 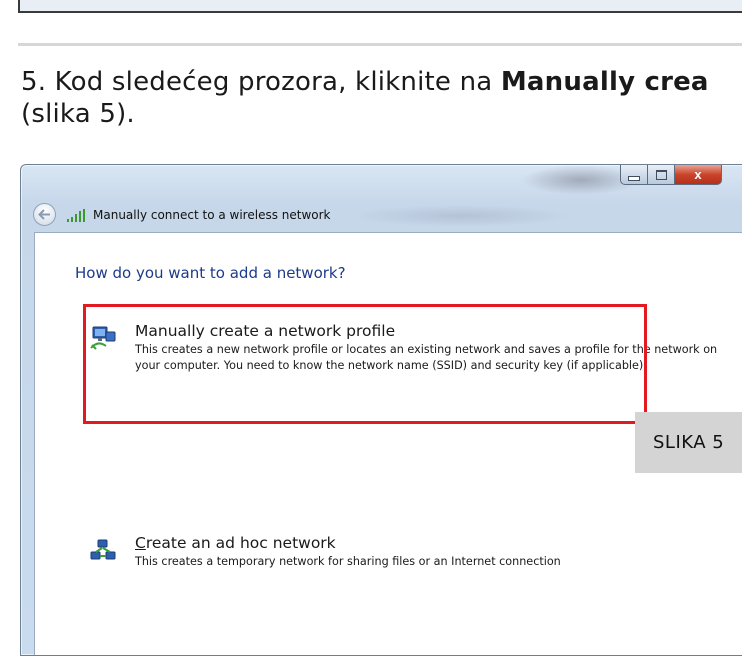 I want to click on minimize-button, so click(x=634, y=175).